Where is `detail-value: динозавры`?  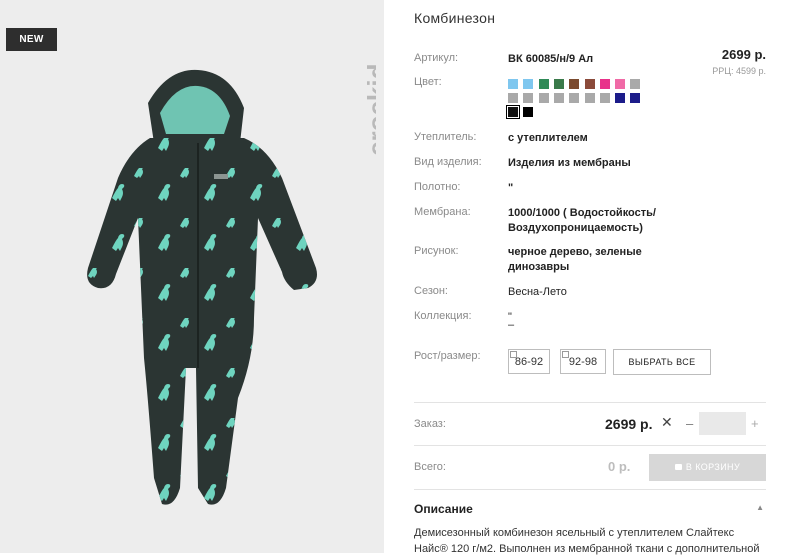
detail-value: динозавры is located at coordinates (539, 267).